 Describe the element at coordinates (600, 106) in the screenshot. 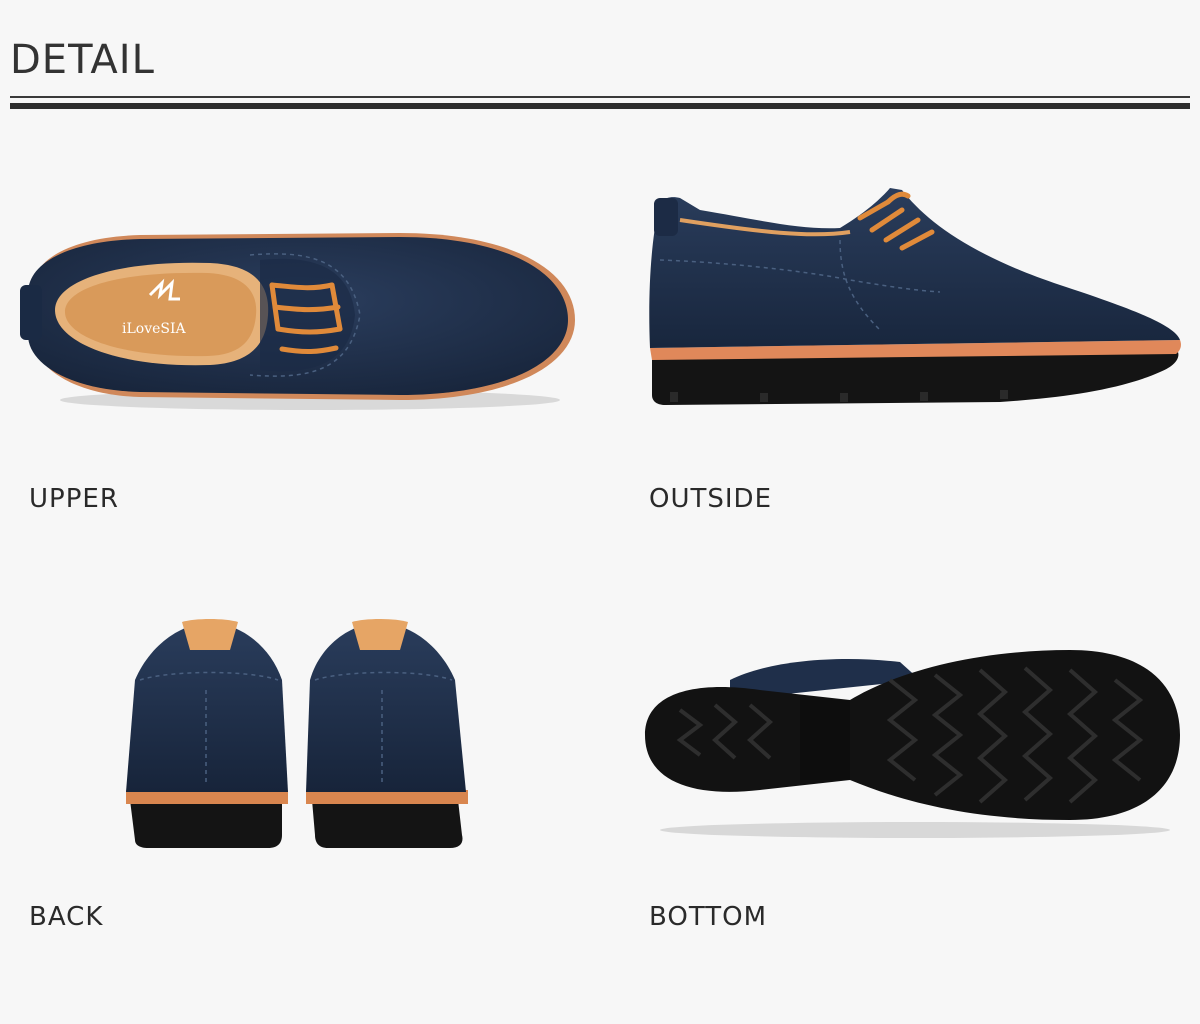

I see `header-divider-thick` at that location.